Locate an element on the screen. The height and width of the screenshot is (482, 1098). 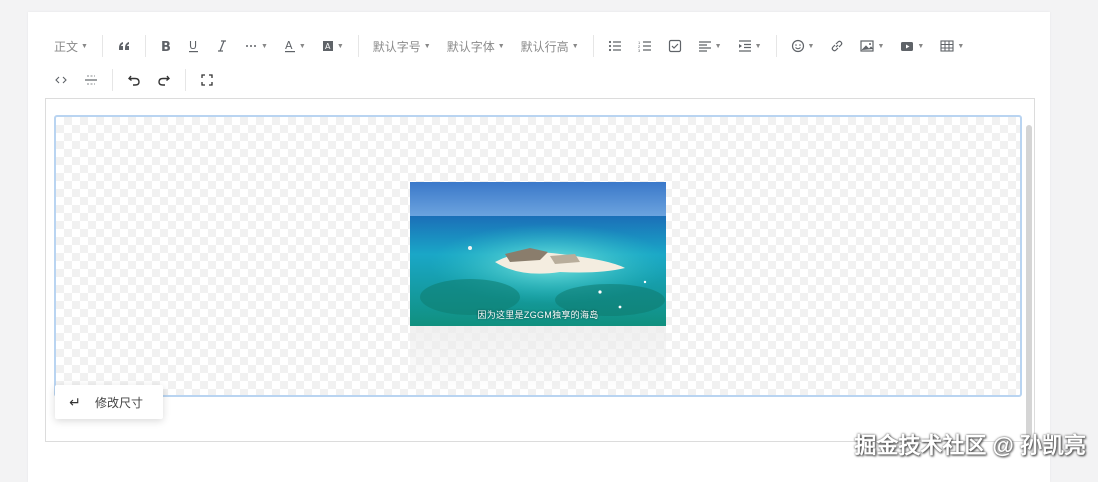
checkbox-icon is located at coordinates (675, 46).